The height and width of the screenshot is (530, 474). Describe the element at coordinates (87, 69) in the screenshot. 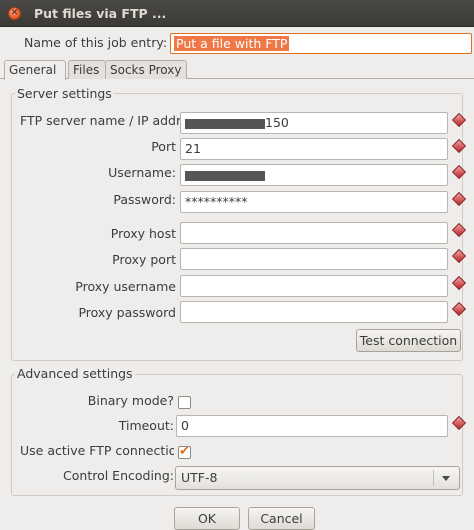

I see `tab-files: Files` at that location.